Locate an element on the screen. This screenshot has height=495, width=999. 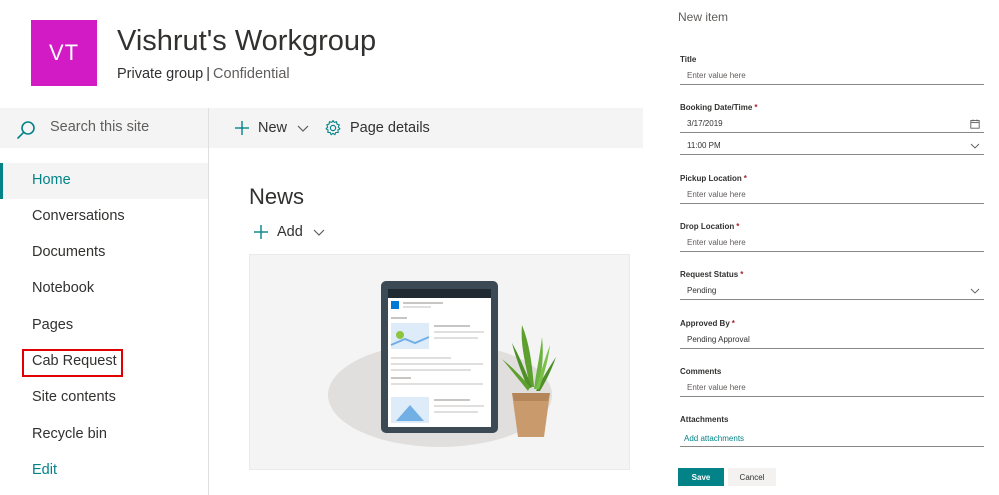
nav-item-label: Pages is located at coordinates (53, 325).